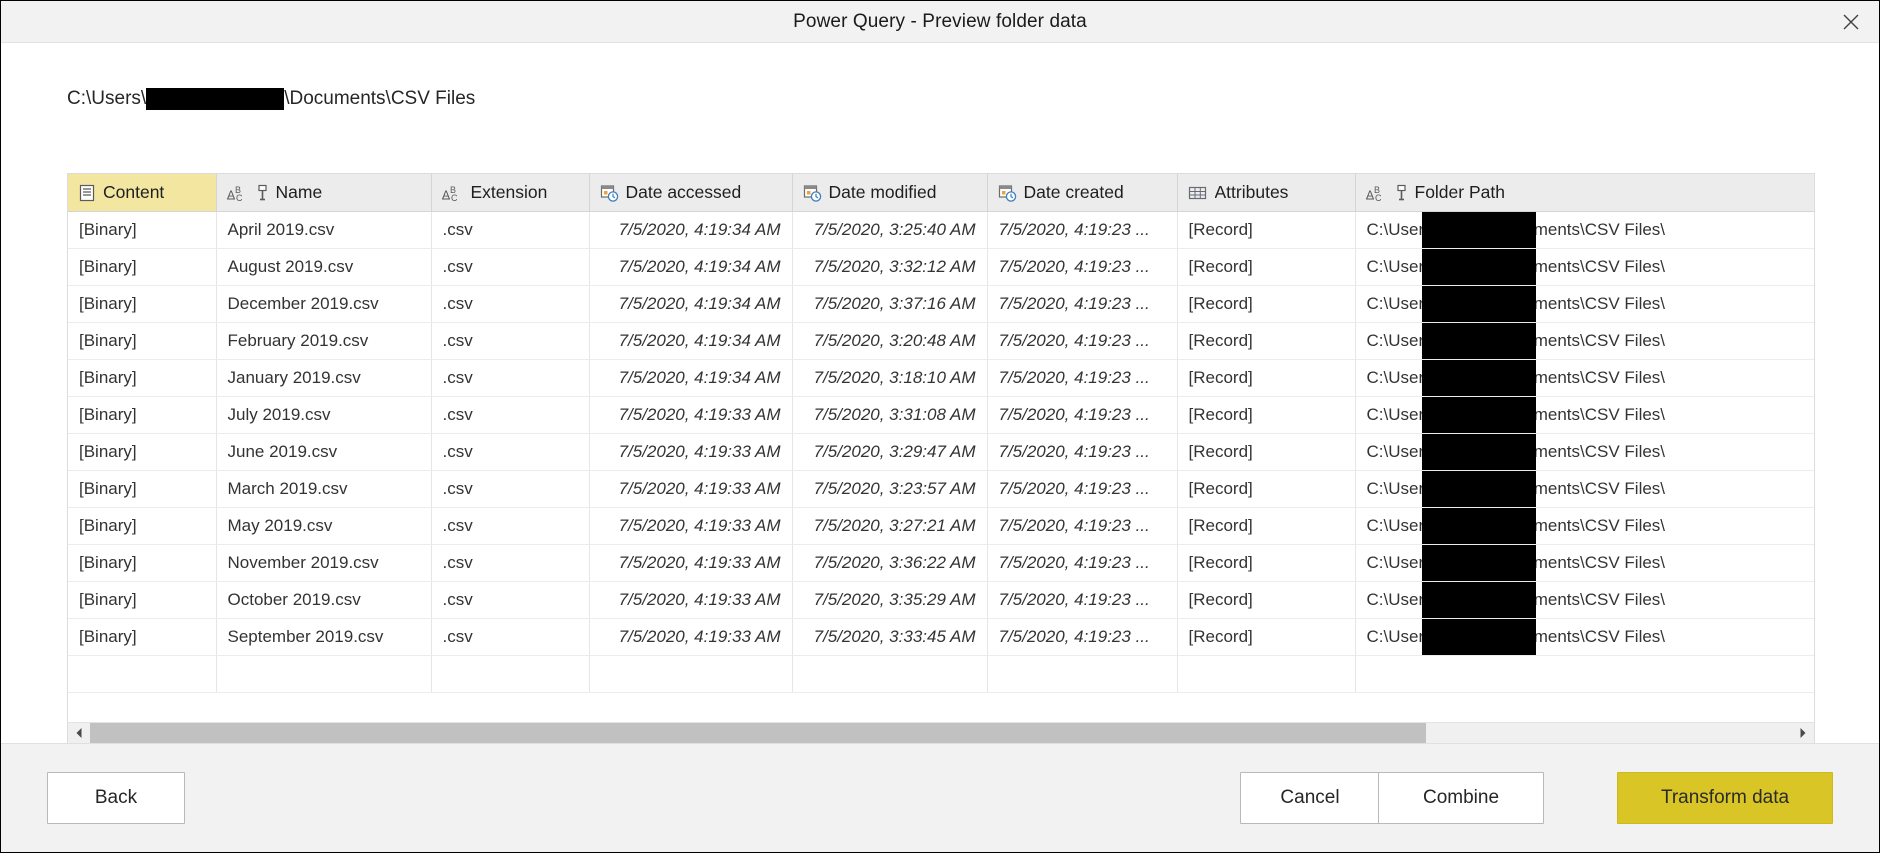  Describe the element at coordinates (324, 230) in the screenshot. I see `cell-name: April 2019.csv` at that location.